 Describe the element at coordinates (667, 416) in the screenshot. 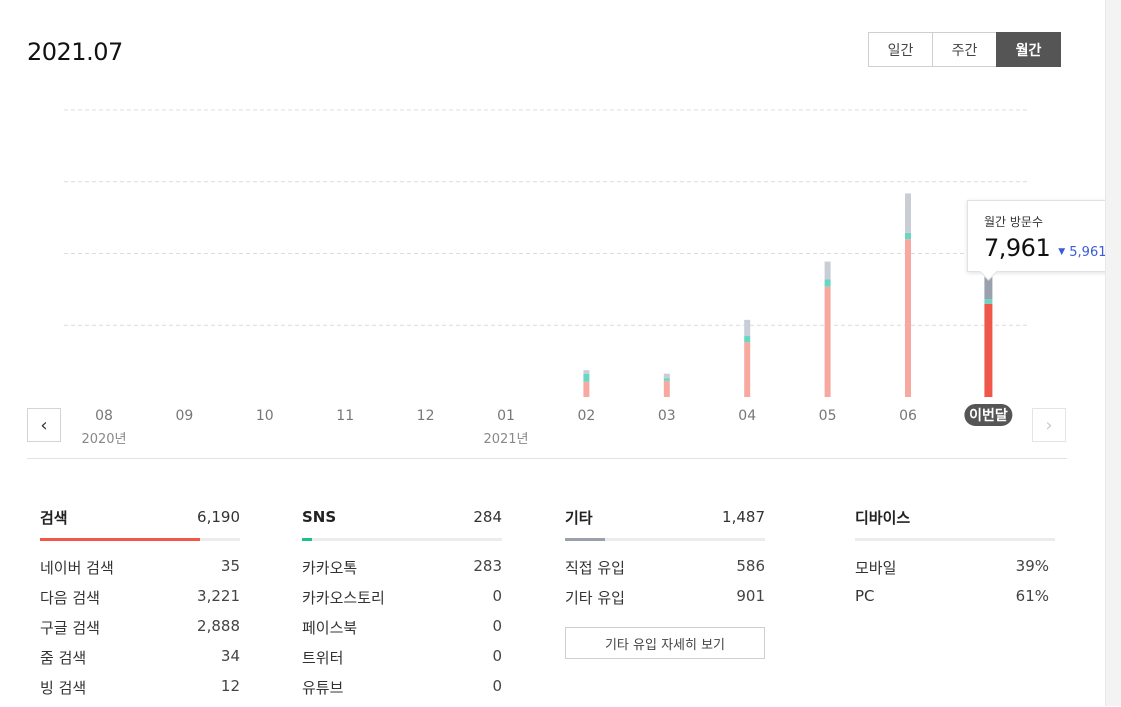

I see `x-tick-label: 03` at that location.